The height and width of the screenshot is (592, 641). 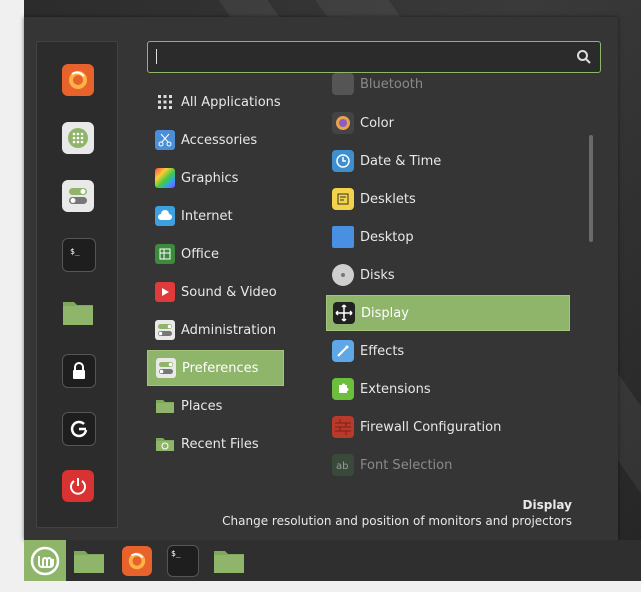 I want to click on favorite-files, so click(x=78, y=312).